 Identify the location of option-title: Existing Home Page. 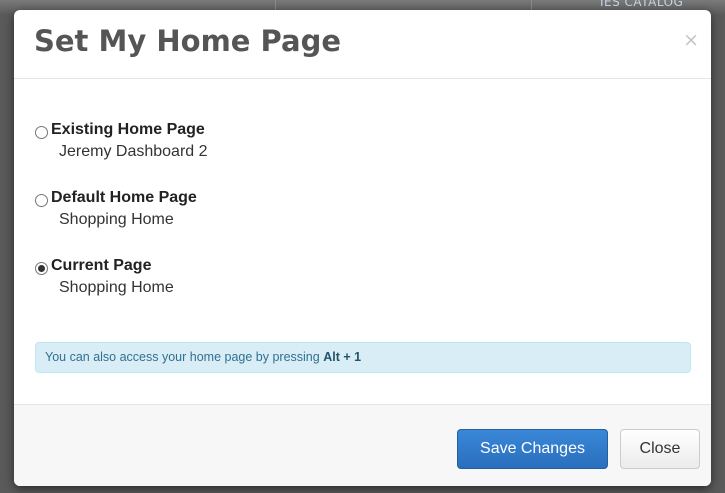
(128, 129).